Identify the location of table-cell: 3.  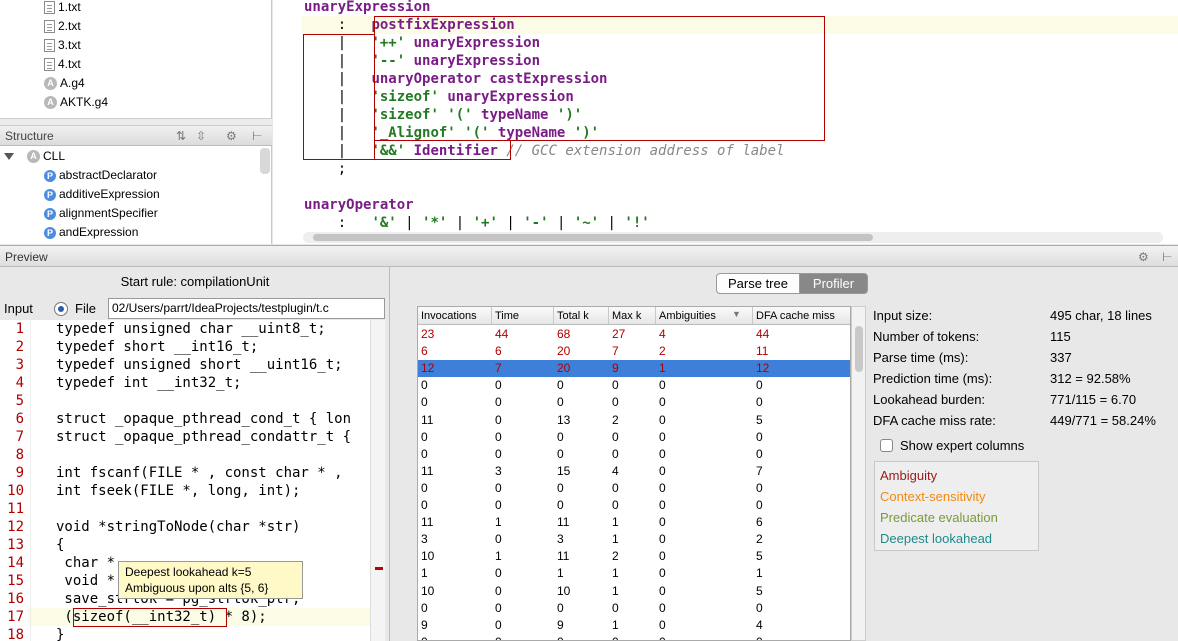
(498, 470).